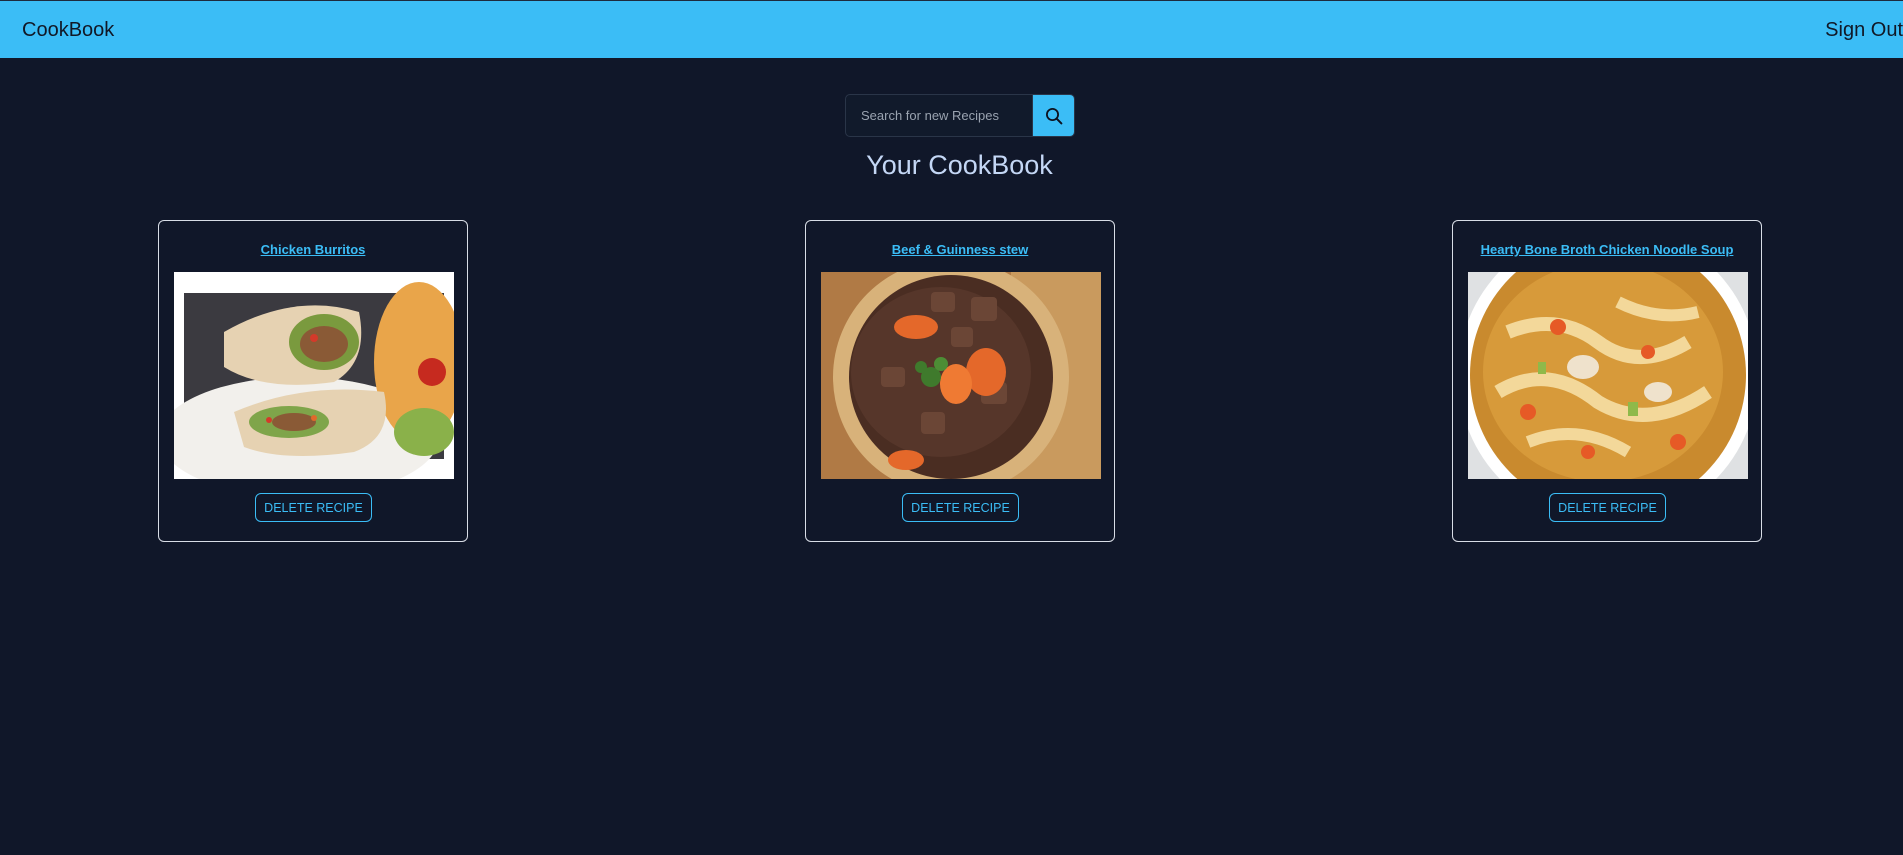  What do you see at coordinates (68, 30) in the screenshot?
I see `brand-logo-text: CookBook` at bounding box center [68, 30].